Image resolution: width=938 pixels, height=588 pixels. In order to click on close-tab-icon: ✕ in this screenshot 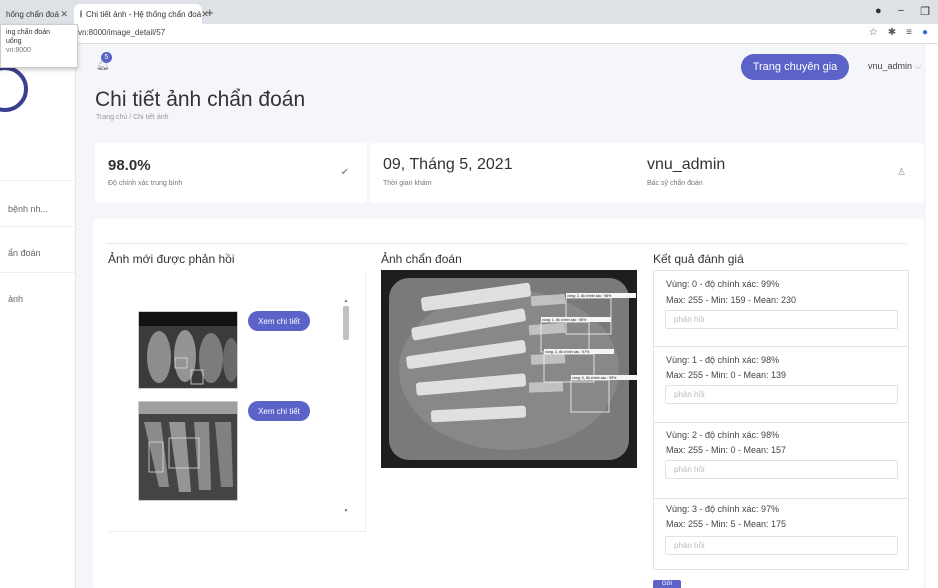, I will do `click(64, 14)`.